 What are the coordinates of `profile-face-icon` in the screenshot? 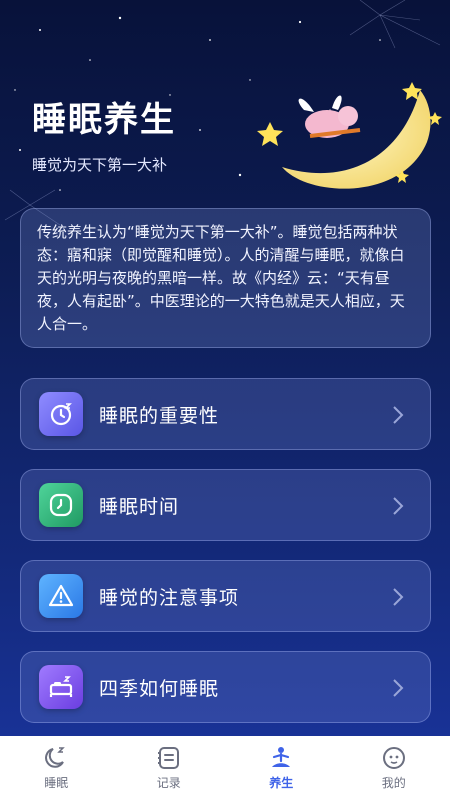 It's located at (393, 758).